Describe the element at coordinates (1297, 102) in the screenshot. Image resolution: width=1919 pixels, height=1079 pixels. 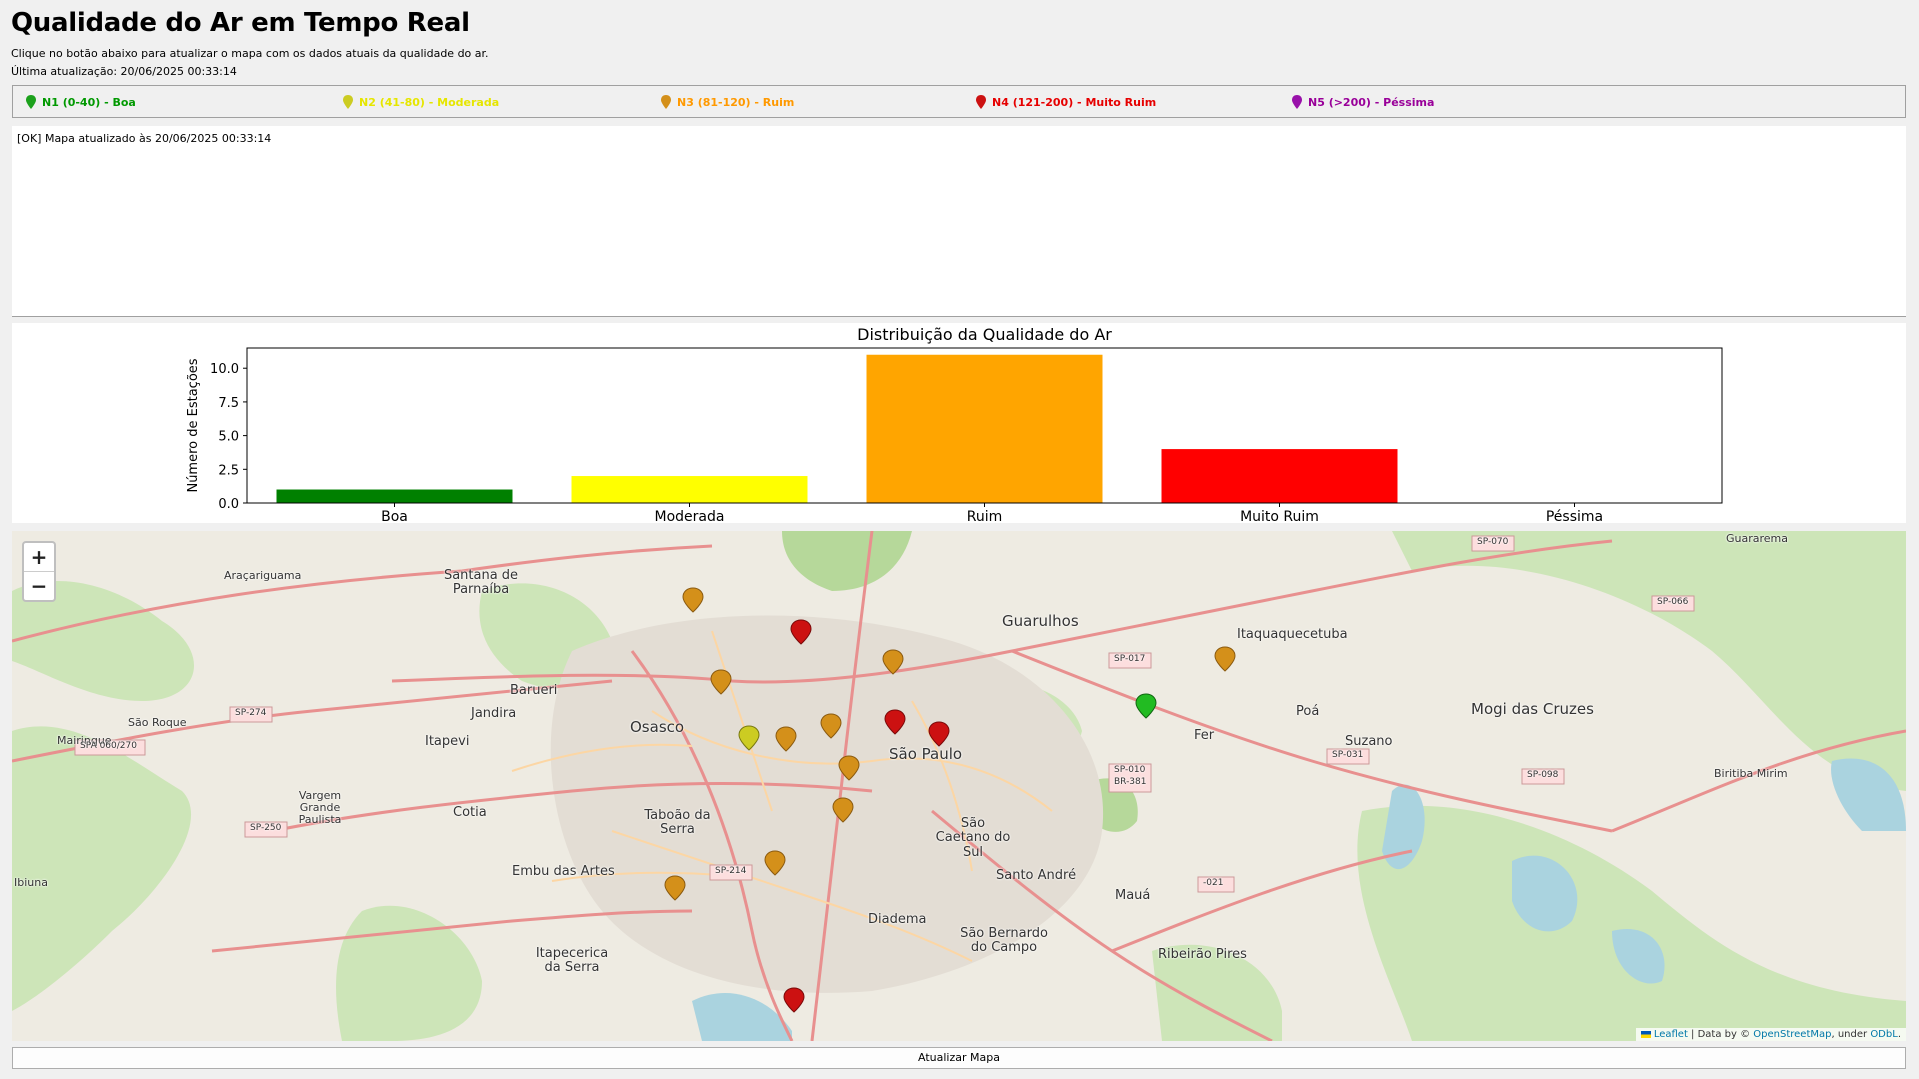
I see `purple-marker-icon` at that location.